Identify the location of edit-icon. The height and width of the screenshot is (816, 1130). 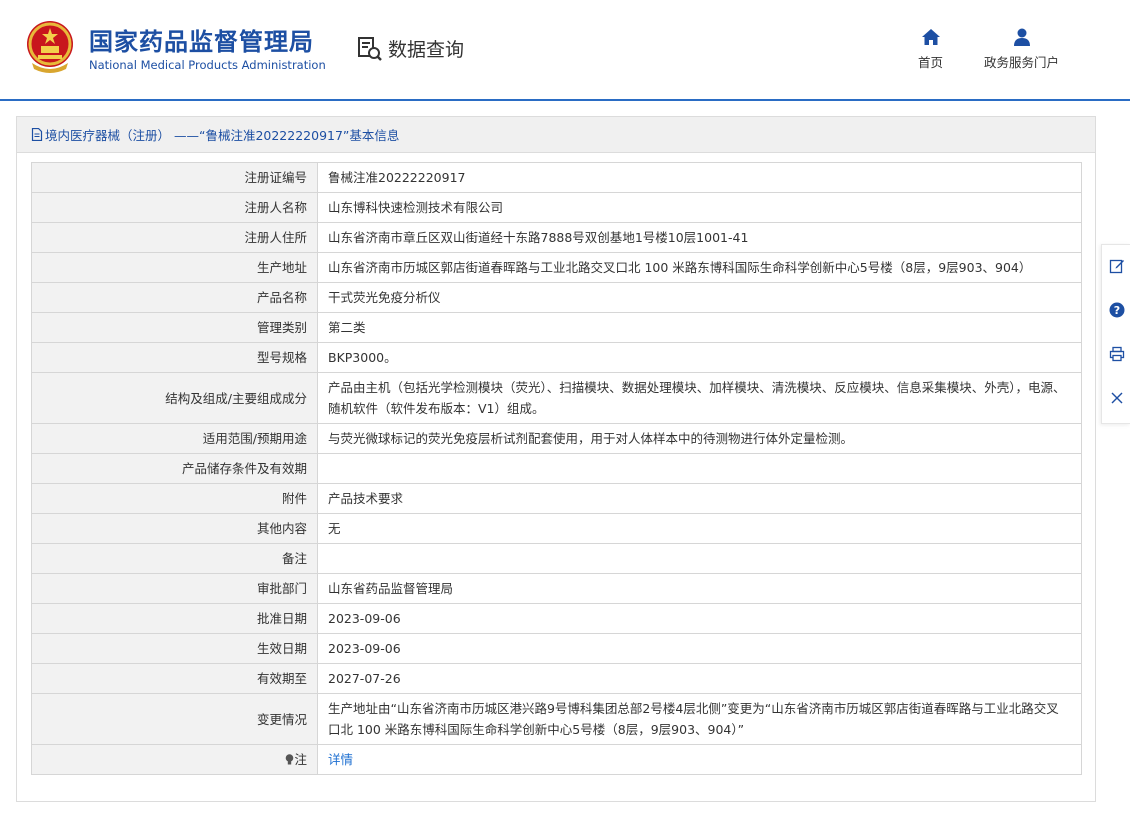
(1116, 266).